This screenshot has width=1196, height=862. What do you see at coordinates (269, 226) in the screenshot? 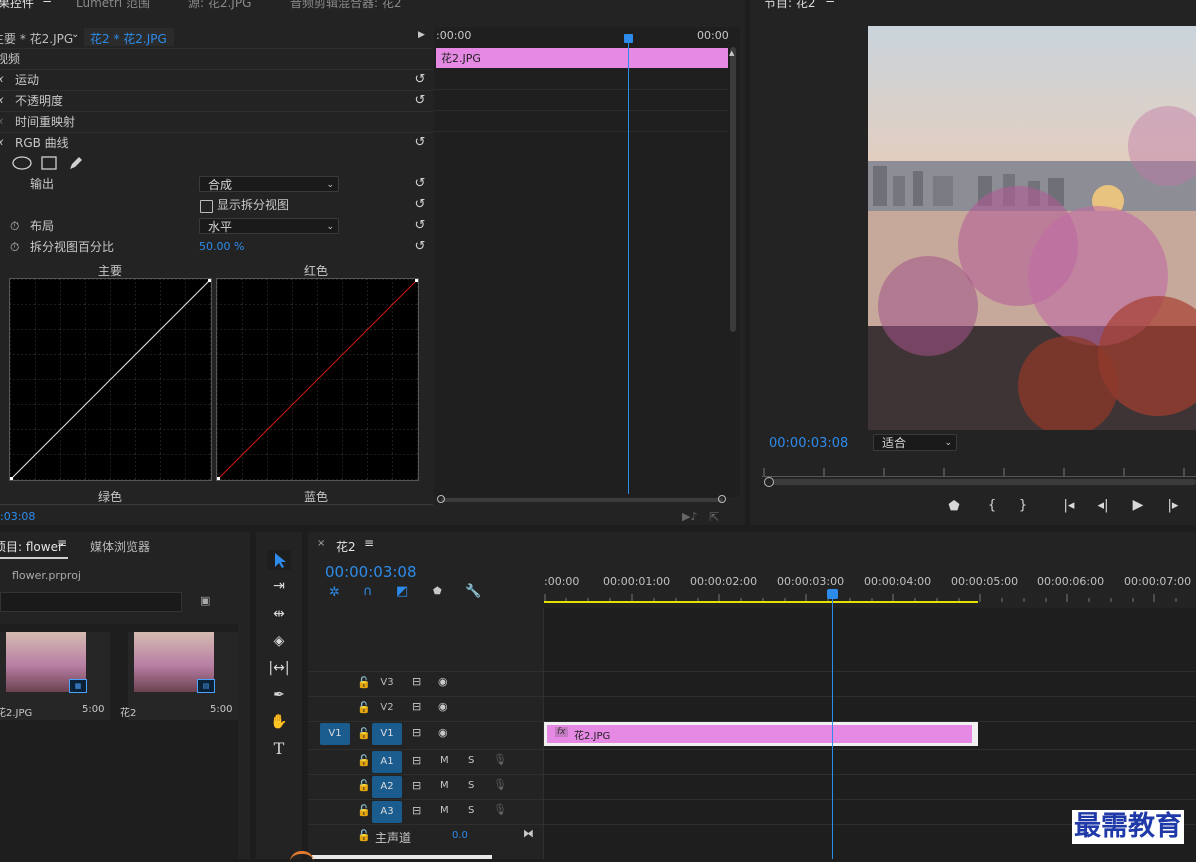
I see `layout-dropdown: 水平 ⌄` at bounding box center [269, 226].